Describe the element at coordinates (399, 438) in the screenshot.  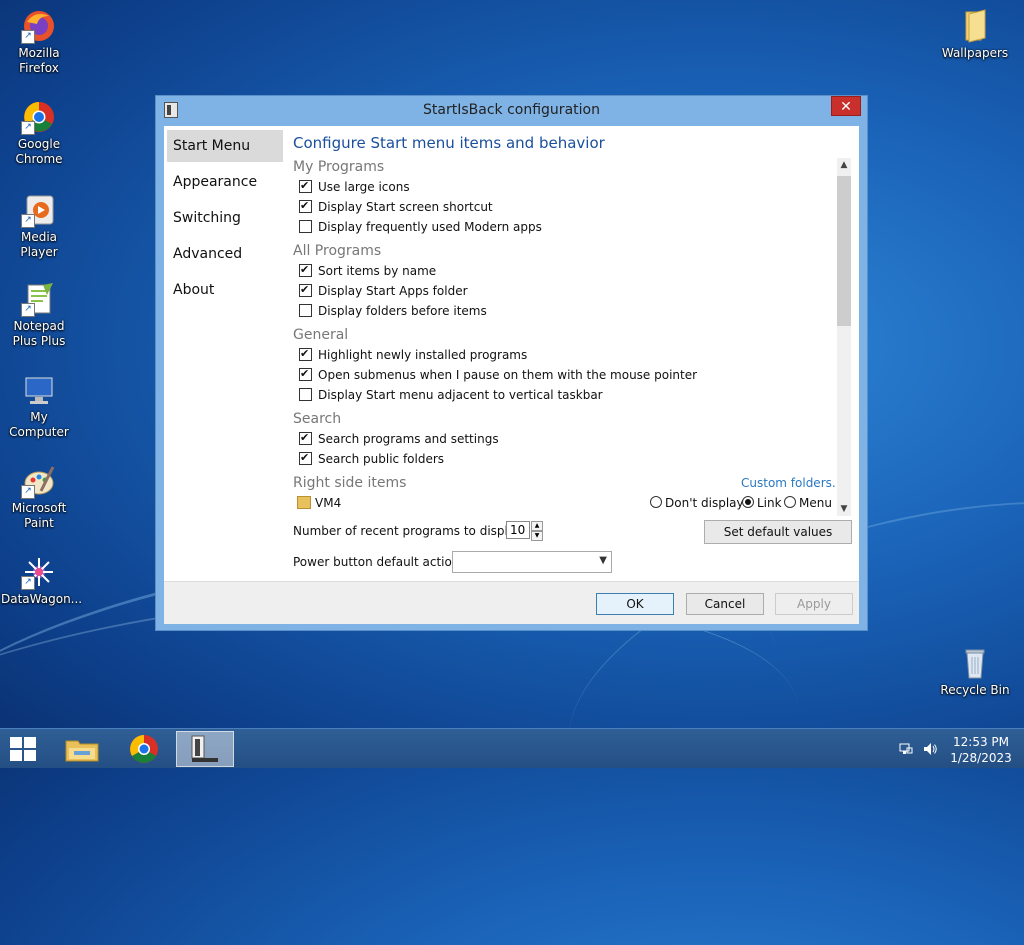
I see `option-search-programs-settings: Search programs and settings` at that location.